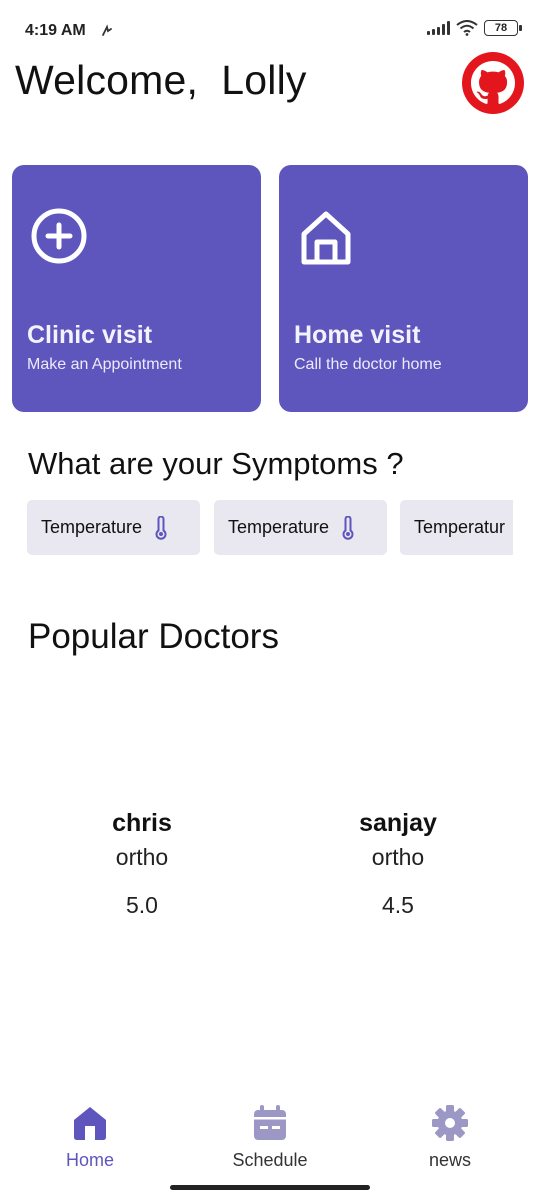 Image resolution: width=540 pixels, height=1200 pixels. Describe the element at coordinates (357, 335) in the screenshot. I see `card-title: Home visit` at that location.